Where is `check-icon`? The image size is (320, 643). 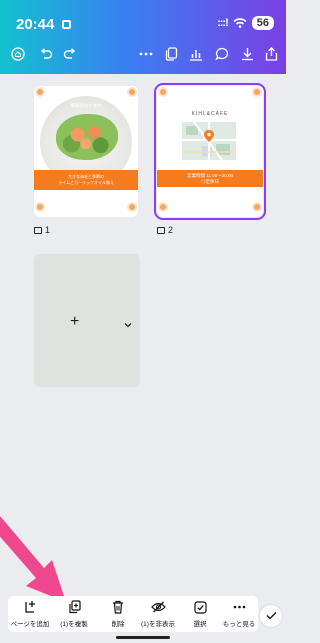 check-icon is located at coordinates (271, 616).